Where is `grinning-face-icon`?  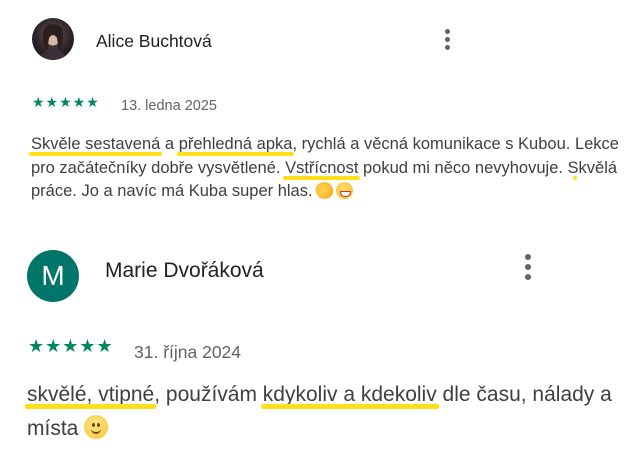 grinning-face-icon is located at coordinates (344, 190).